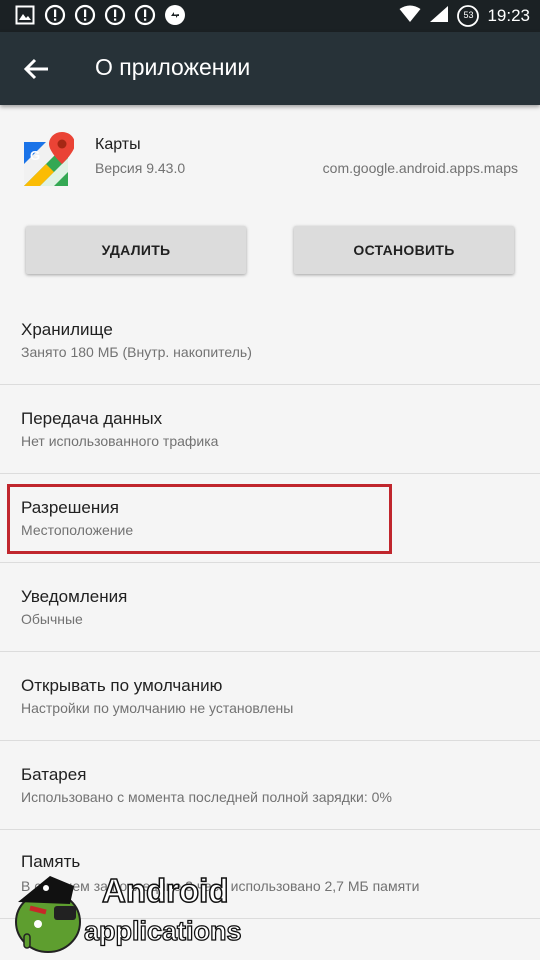 This screenshot has width=540, height=960. What do you see at coordinates (157, 708) in the screenshot?
I see `settings-item-subtitle: Настройки по умолчанию не установлены` at bounding box center [157, 708].